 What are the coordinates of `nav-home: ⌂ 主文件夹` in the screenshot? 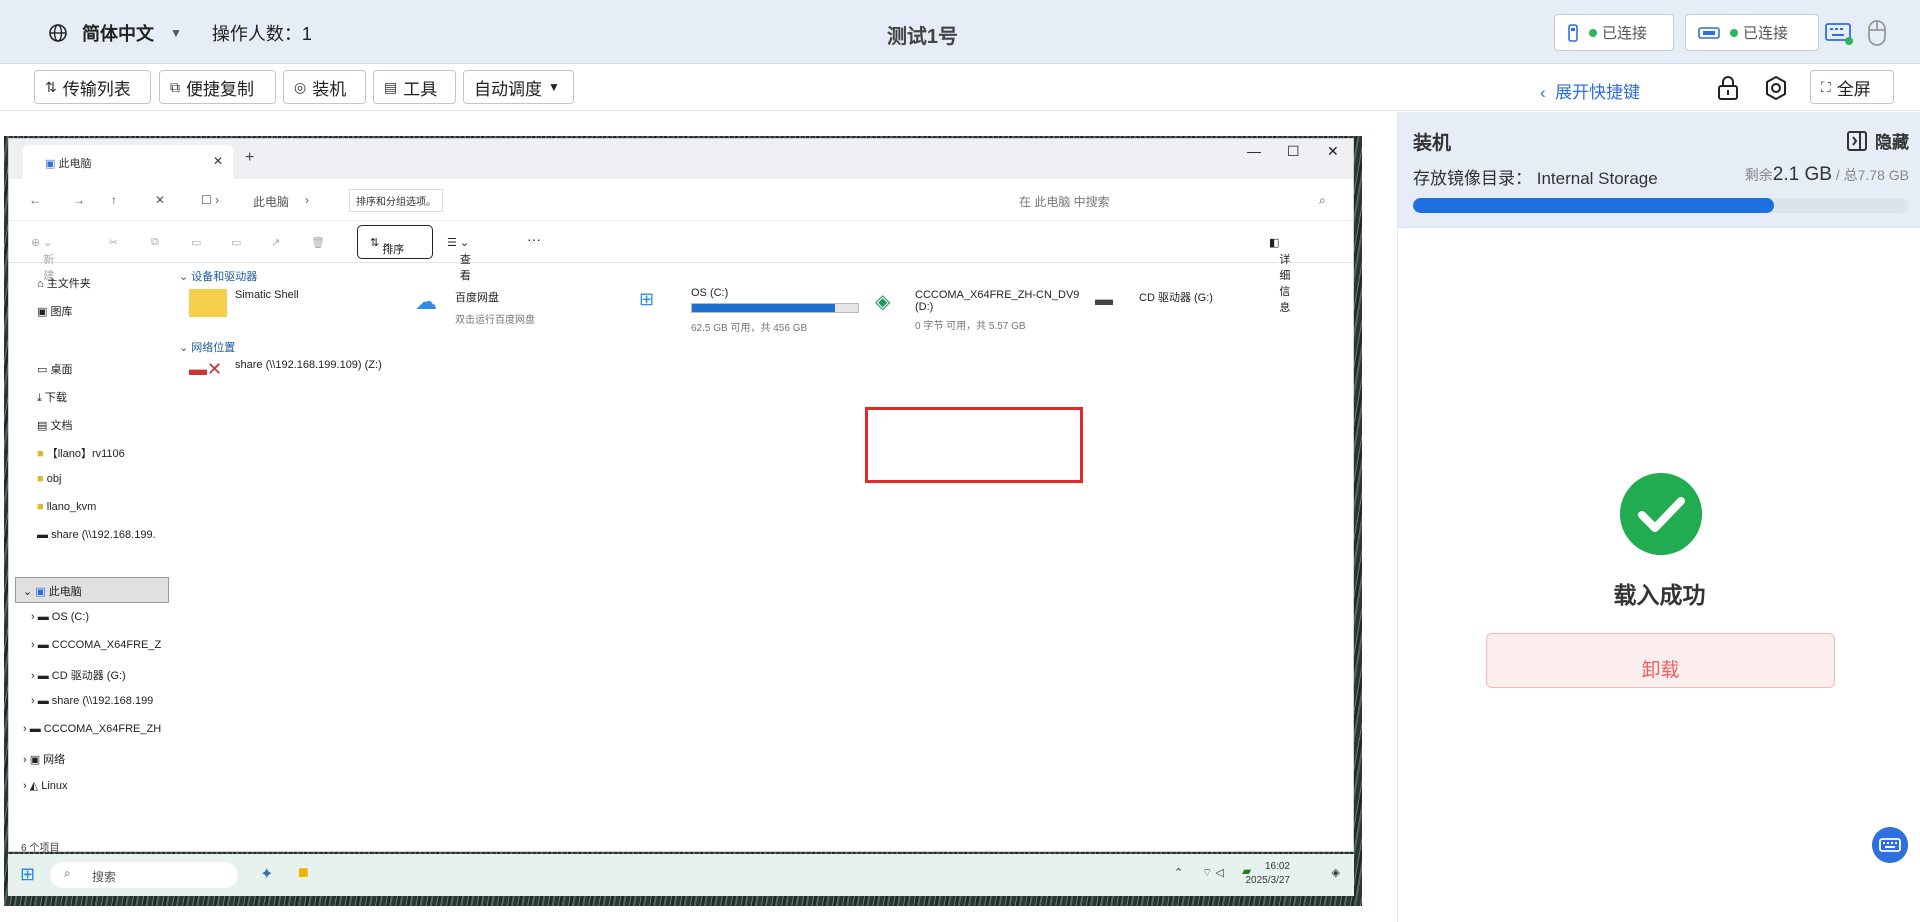 It's located at (64, 283).